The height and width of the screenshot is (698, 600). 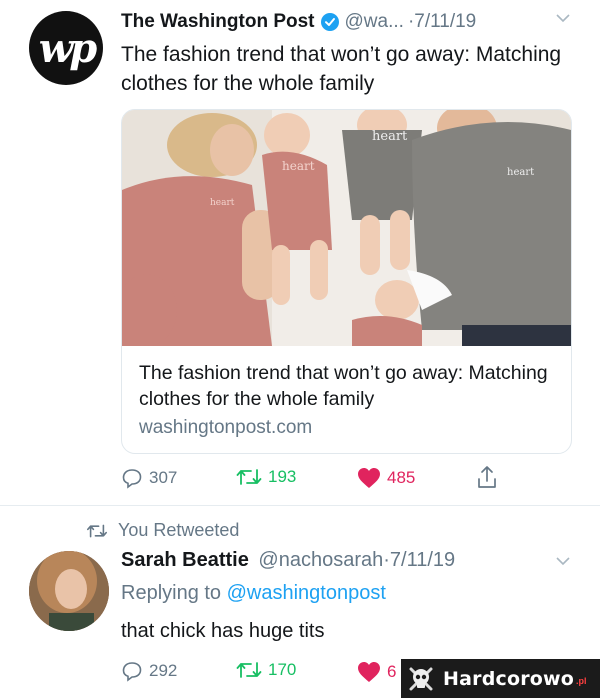 What do you see at coordinates (401, 477) in the screenshot?
I see `like-count: 485` at bounding box center [401, 477].